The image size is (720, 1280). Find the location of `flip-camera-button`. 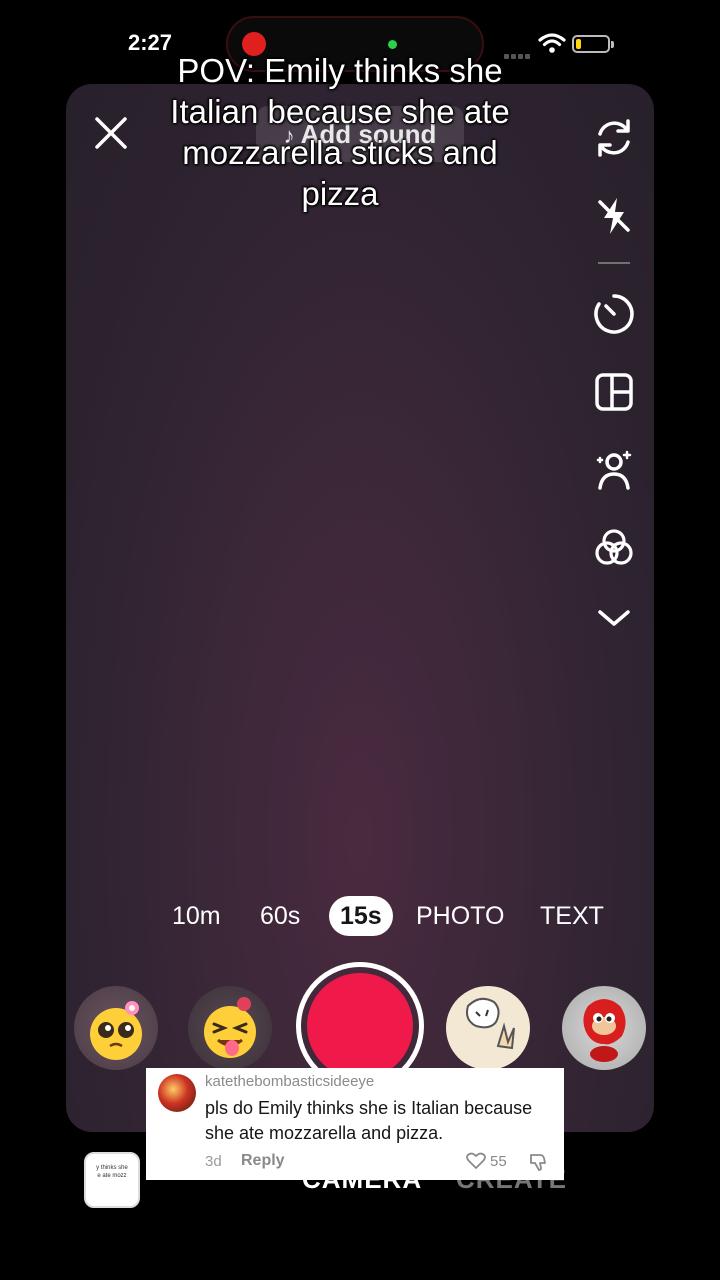

flip-camera-button is located at coordinates (614, 138).